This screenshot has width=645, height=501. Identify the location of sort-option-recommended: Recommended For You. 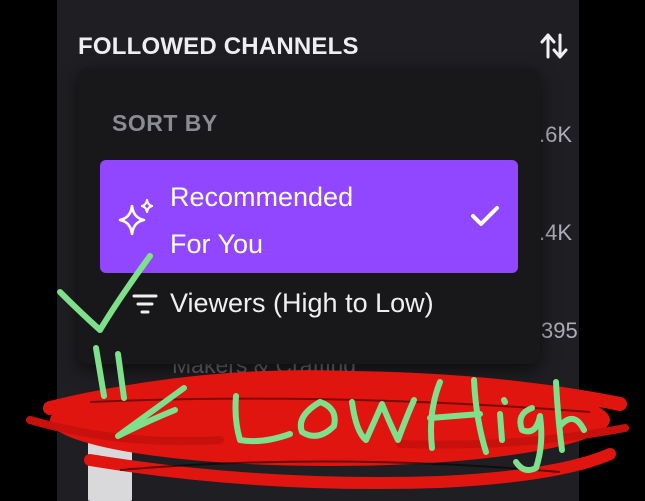
(309, 216).